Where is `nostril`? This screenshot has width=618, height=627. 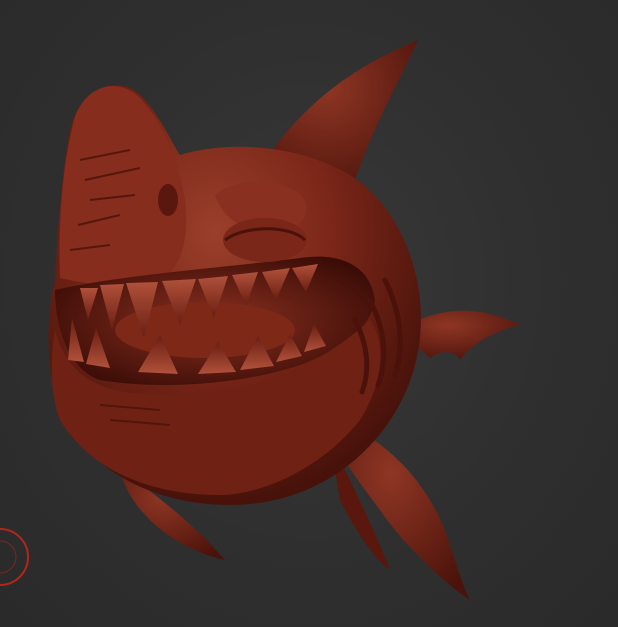
nostril is located at coordinates (168, 200).